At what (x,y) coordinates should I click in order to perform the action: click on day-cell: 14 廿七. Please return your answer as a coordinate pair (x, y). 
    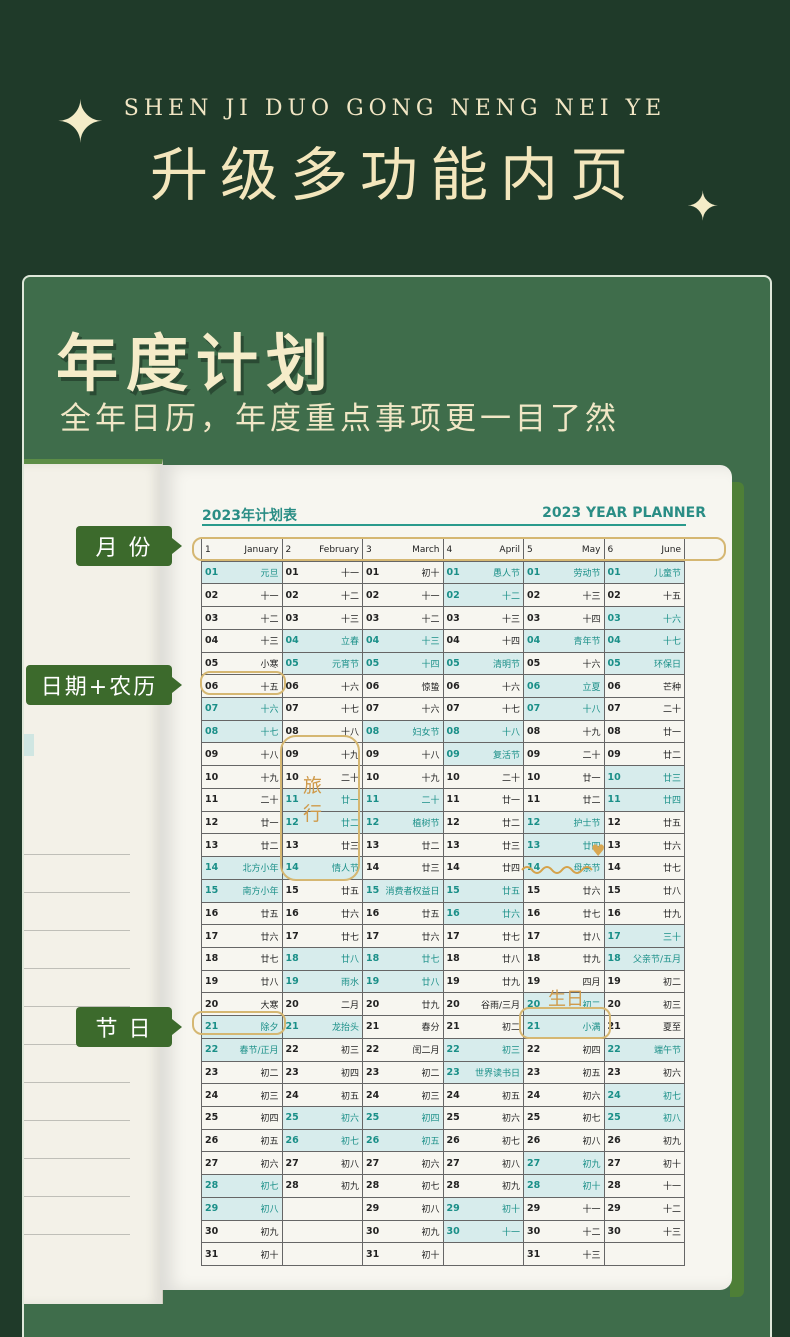
    Looking at the image, I should click on (644, 868).